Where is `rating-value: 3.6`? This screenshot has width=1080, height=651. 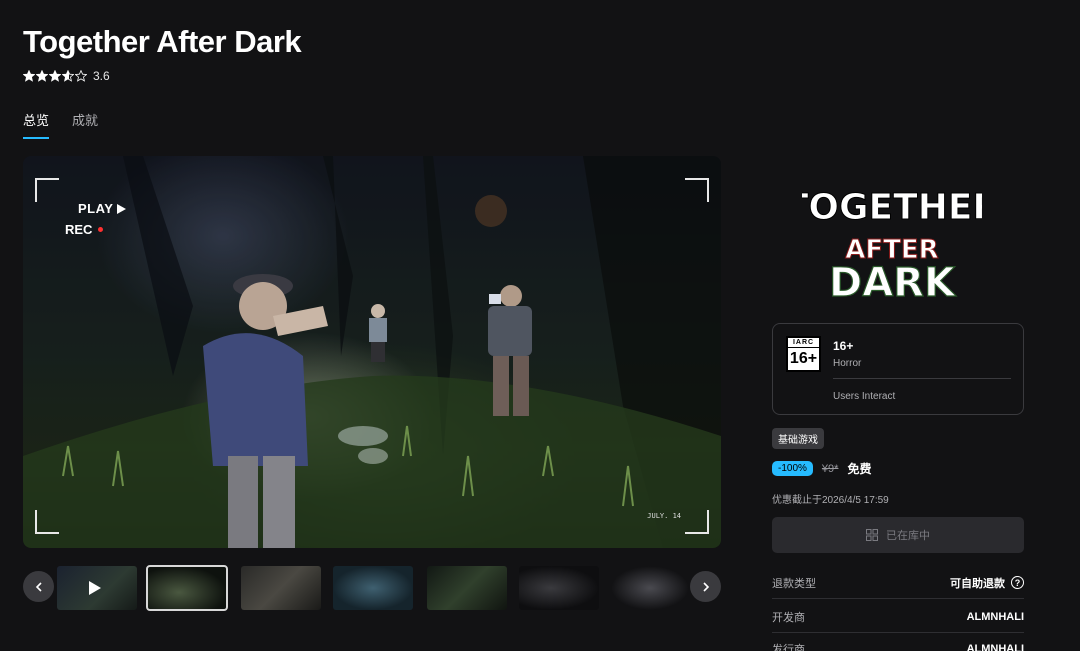
rating-value: 3.6 is located at coordinates (101, 76).